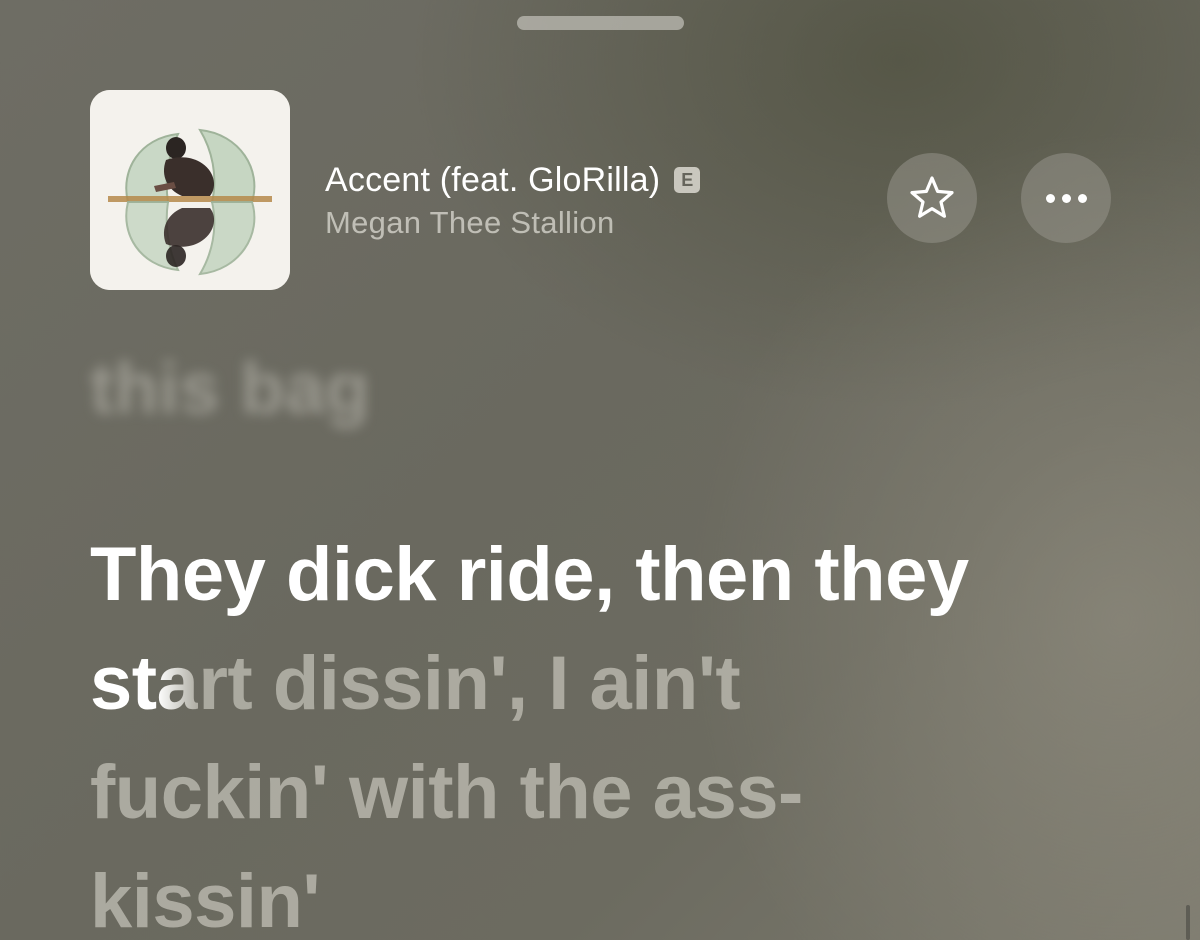 This screenshot has height=940, width=1200. I want to click on star-outline-icon, so click(932, 197).